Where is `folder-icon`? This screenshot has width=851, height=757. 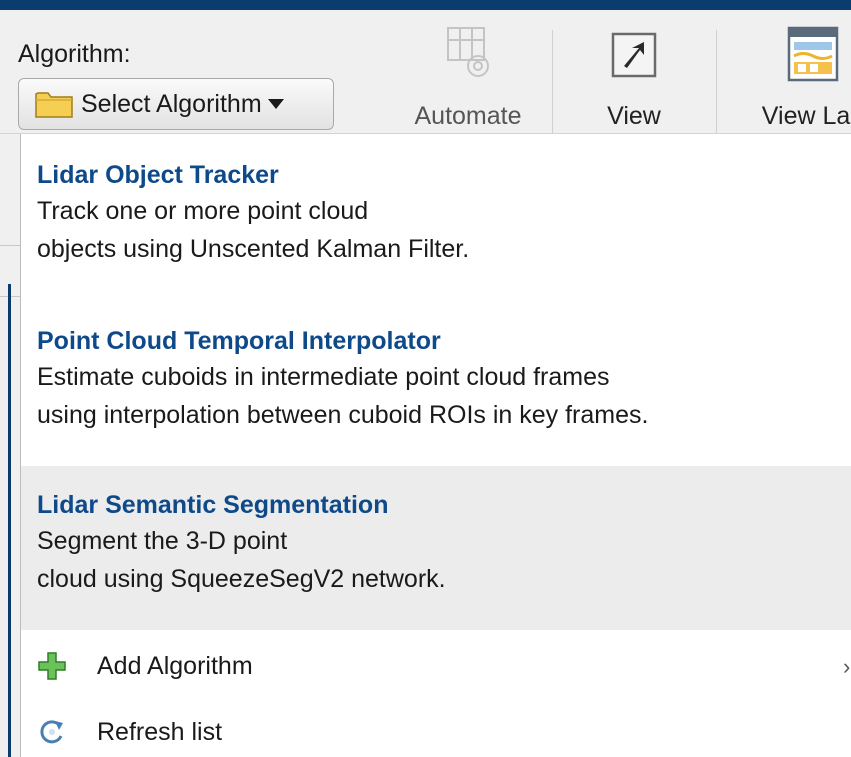
folder-icon is located at coordinates (54, 105).